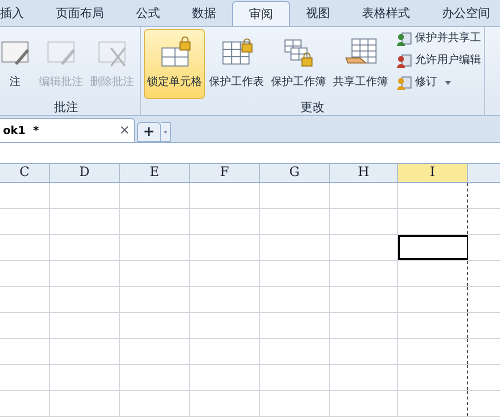  What do you see at coordinates (313, 106) in the screenshot?
I see `group-label: 更改` at bounding box center [313, 106].